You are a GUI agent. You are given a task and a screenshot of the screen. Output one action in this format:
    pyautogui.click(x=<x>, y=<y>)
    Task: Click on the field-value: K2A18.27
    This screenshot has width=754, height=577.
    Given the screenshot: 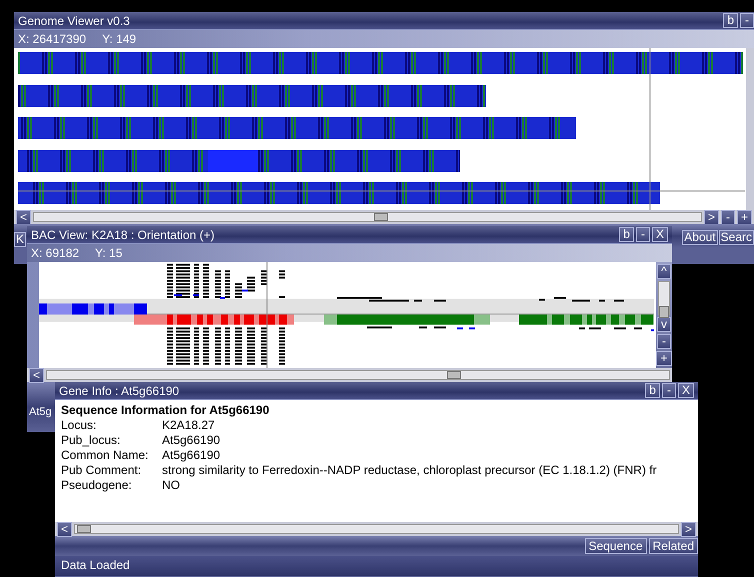 What is the action you would take?
    pyautogui.click(x=188, y=425)
    